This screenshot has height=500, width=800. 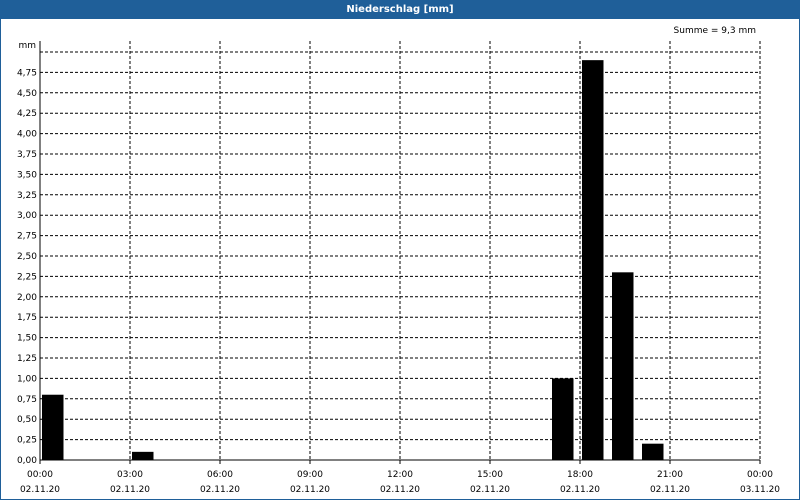 I want to click on y-tick-label: 4,50, so click(x=27, y=94).